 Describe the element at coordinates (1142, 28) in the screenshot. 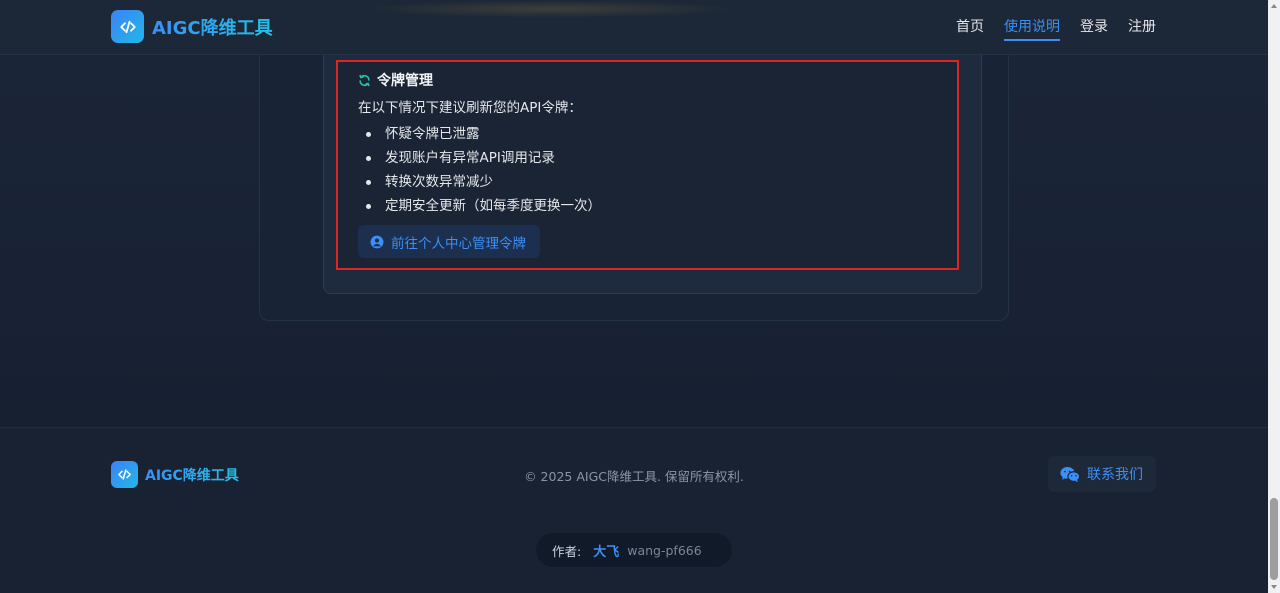

I see `nav-register: 注册` at that location.